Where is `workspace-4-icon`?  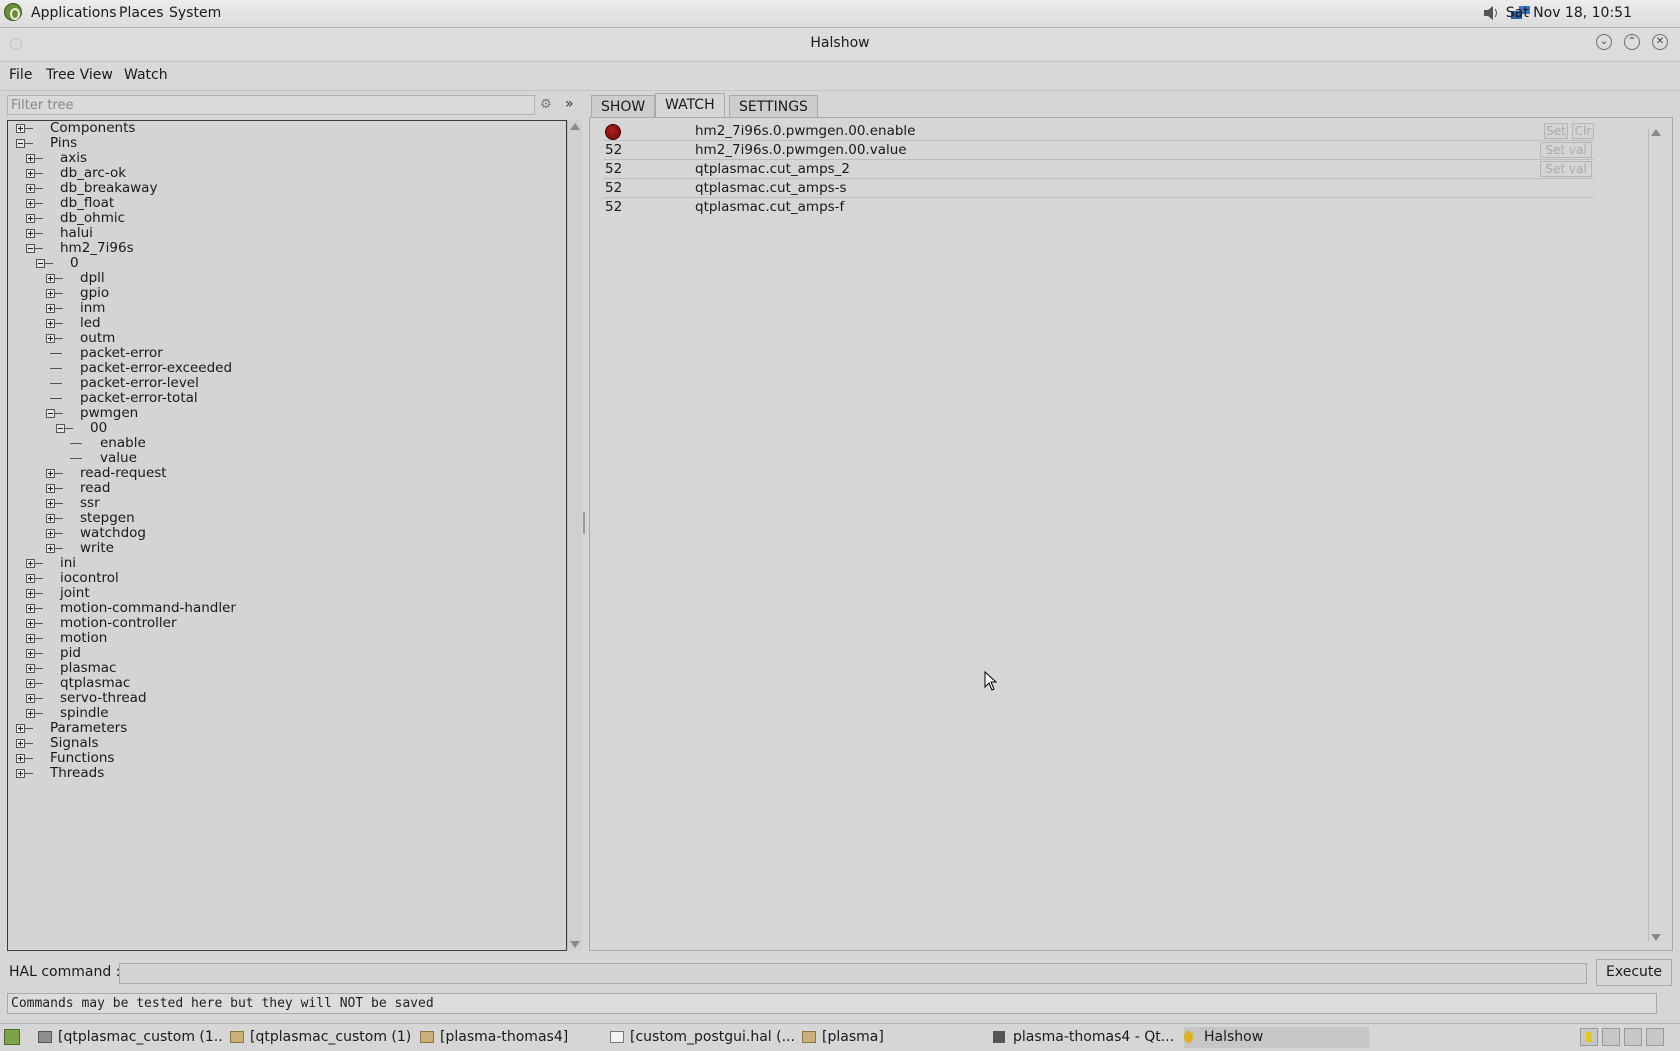
workspace-4-icon is located at coordinates (1655, 1037).